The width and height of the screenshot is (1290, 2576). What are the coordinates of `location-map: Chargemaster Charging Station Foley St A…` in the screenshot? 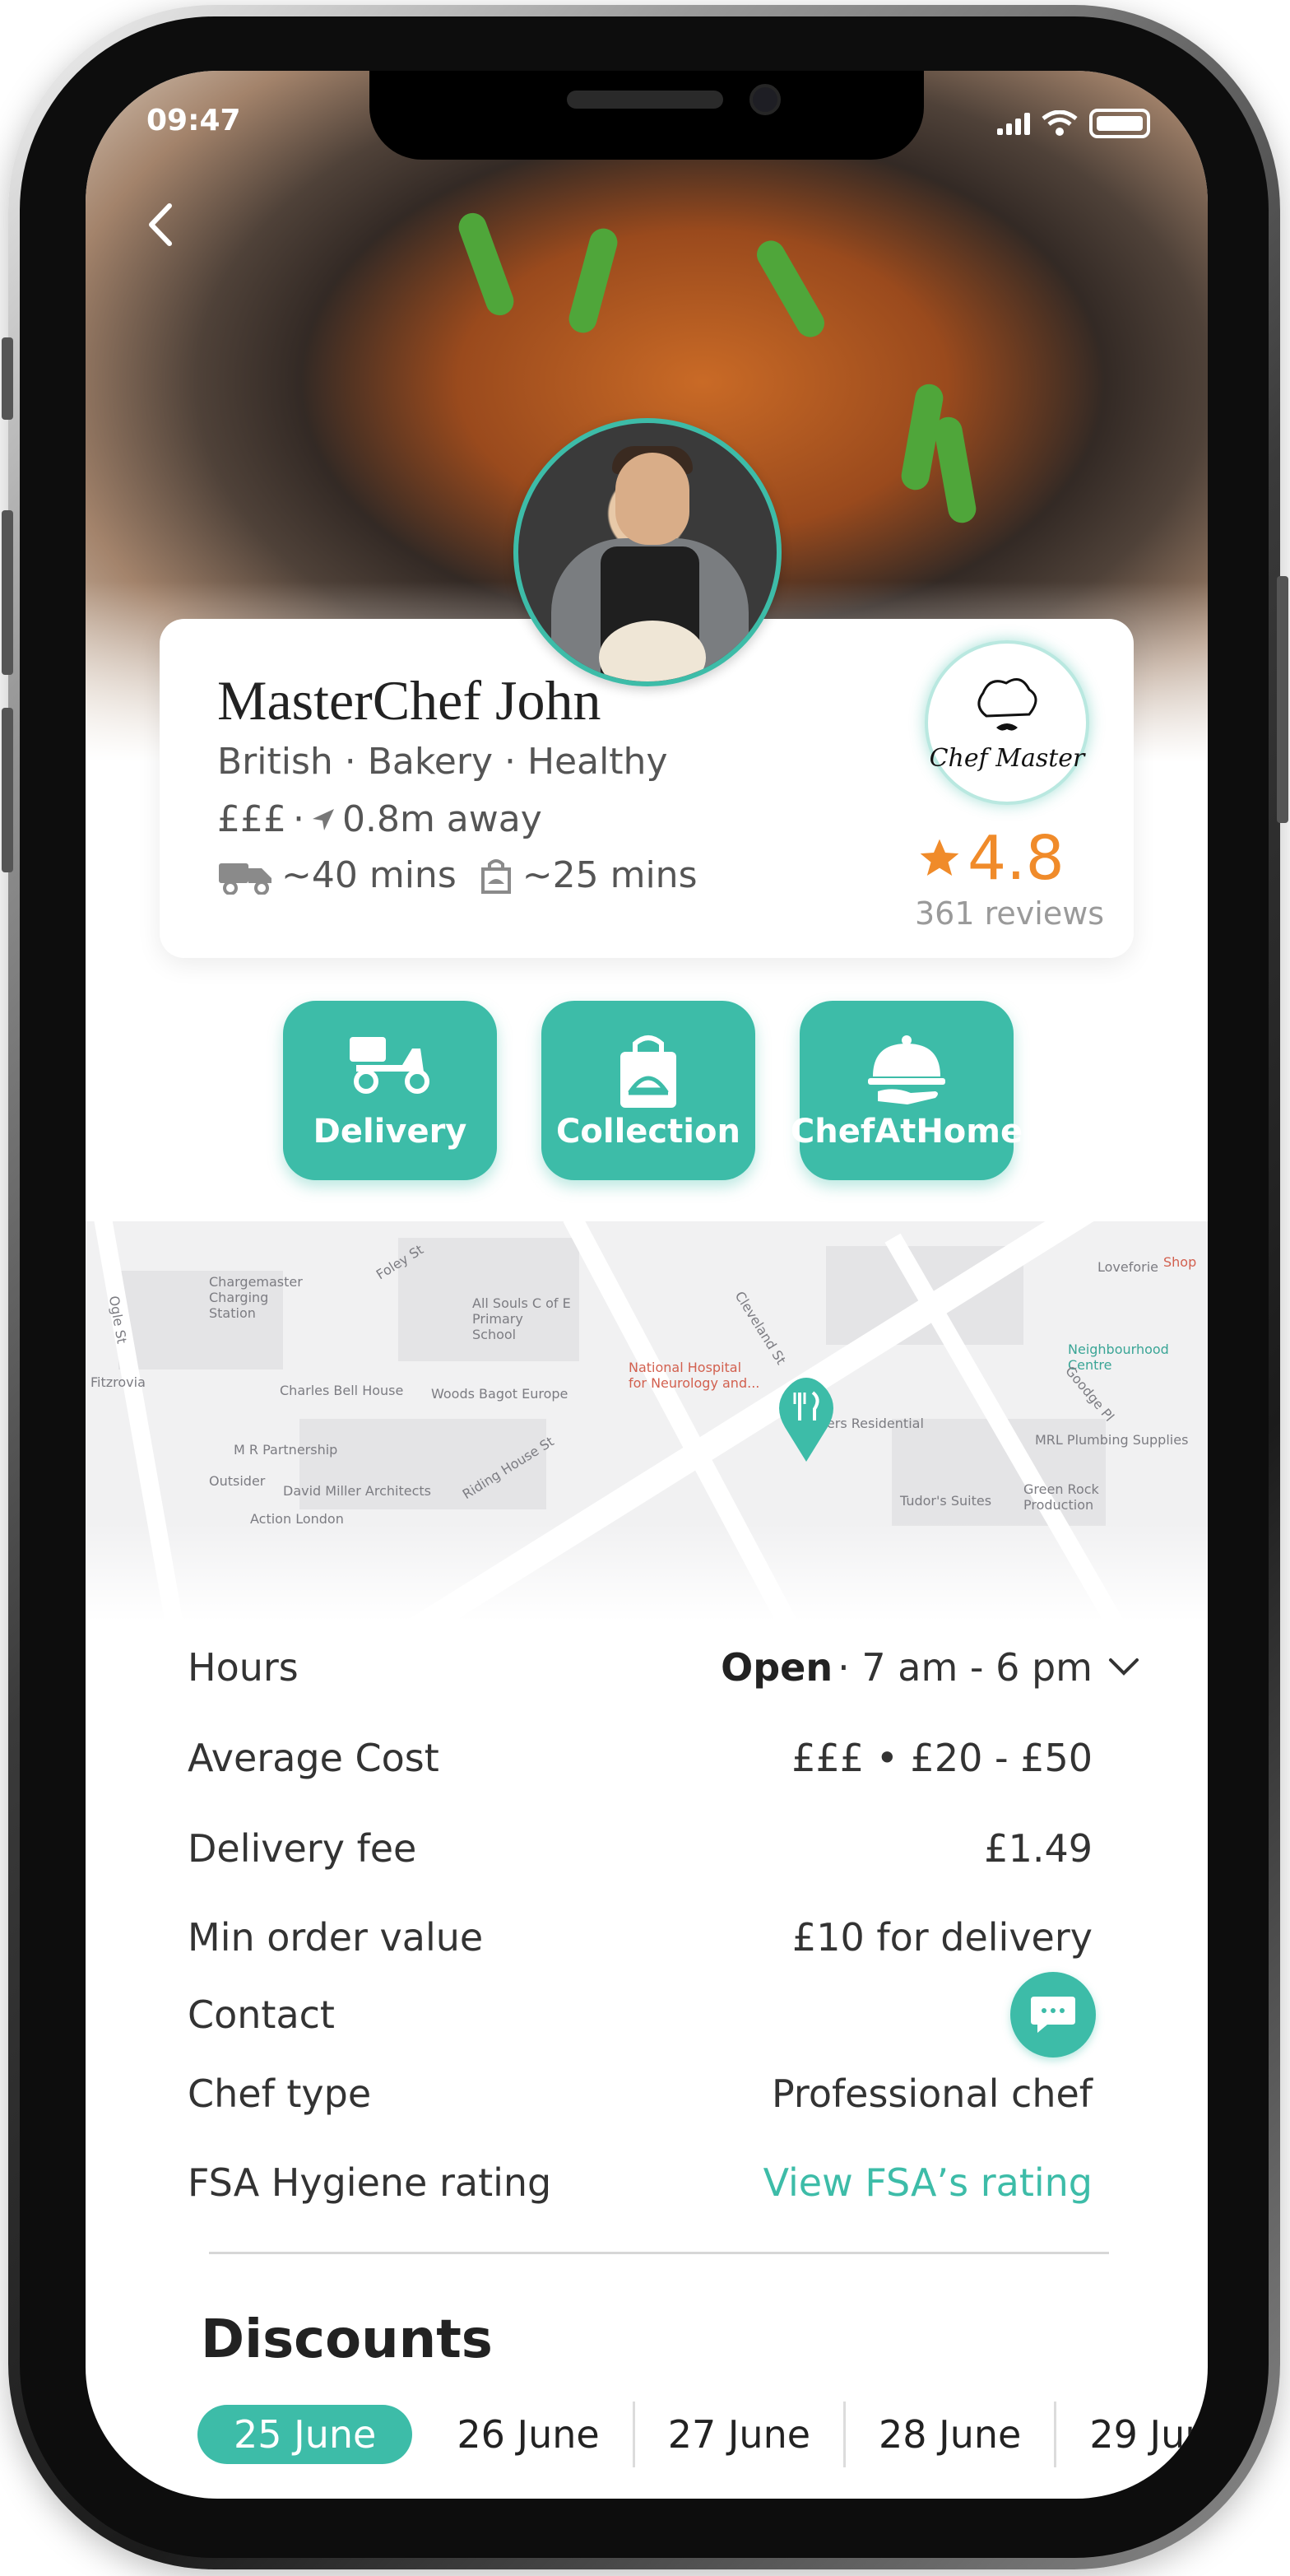 It's located at (647, 1421).